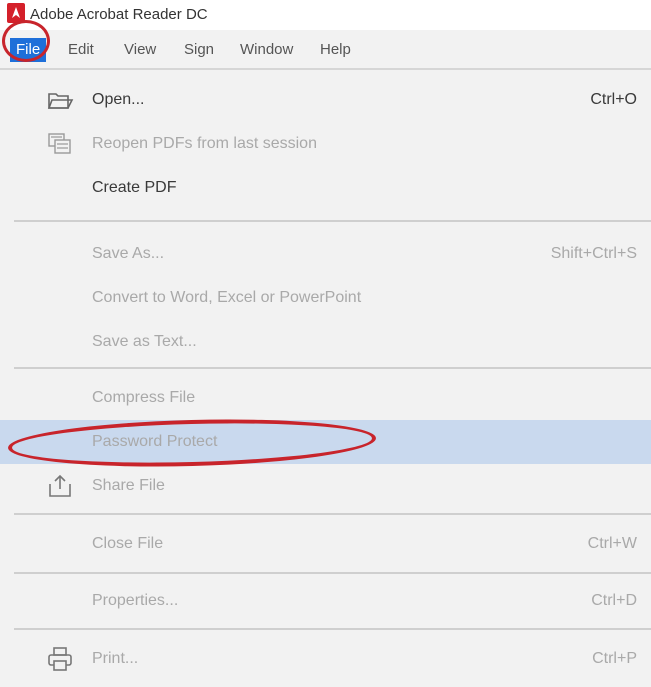  What do you see at coordinates (28, 50) in the screenshot?
I see `menu-file: File` at bounding box center [28, 50].